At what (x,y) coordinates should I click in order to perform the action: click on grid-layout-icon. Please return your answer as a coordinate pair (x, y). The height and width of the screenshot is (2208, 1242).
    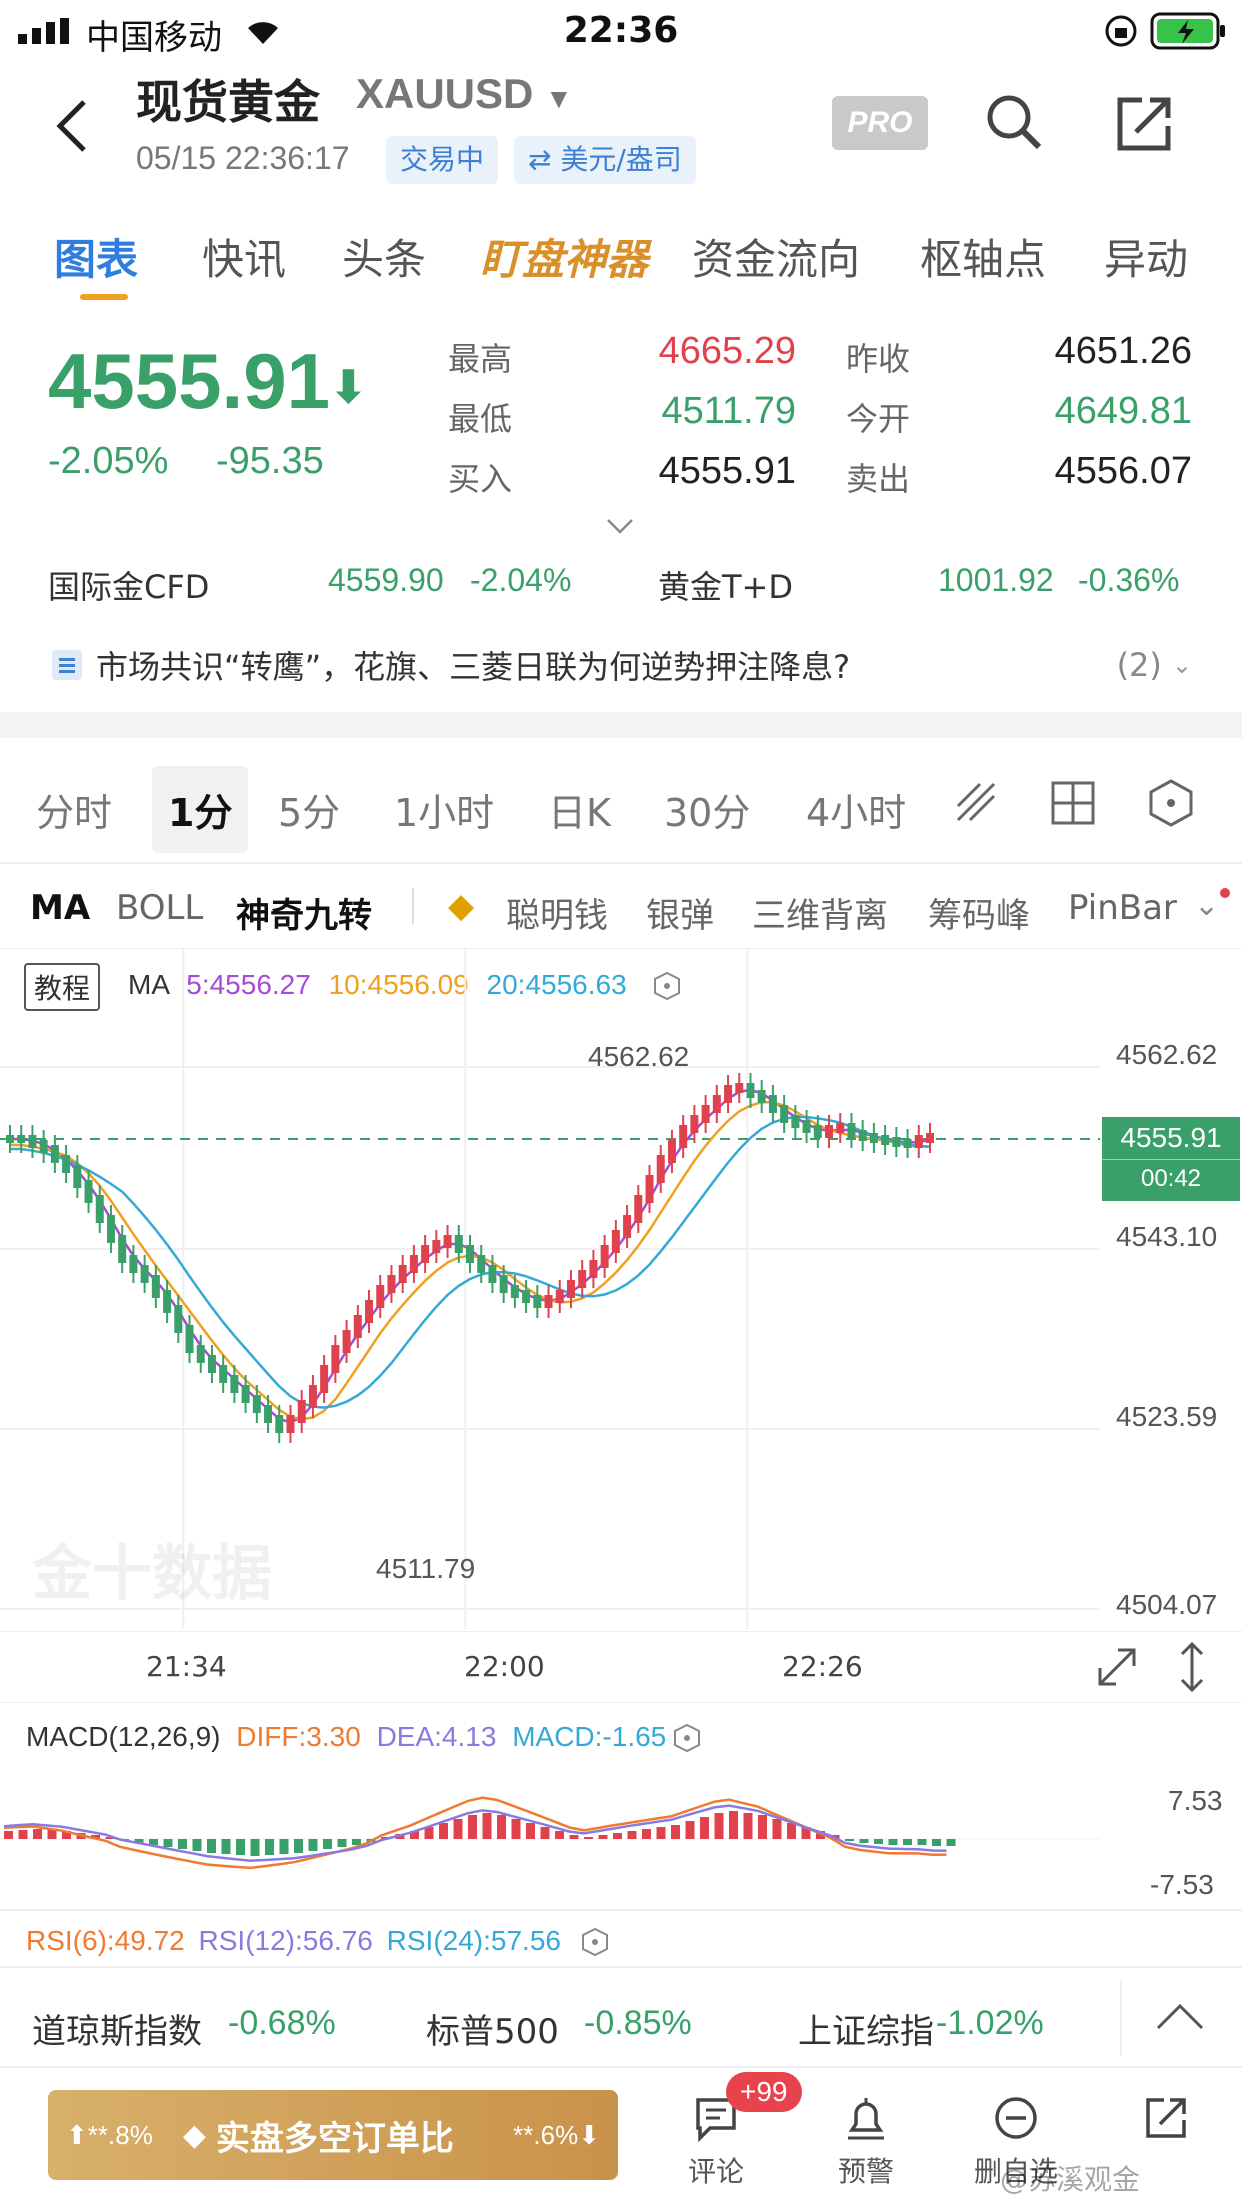
    Looking at the image, I should click on (1073, 803).